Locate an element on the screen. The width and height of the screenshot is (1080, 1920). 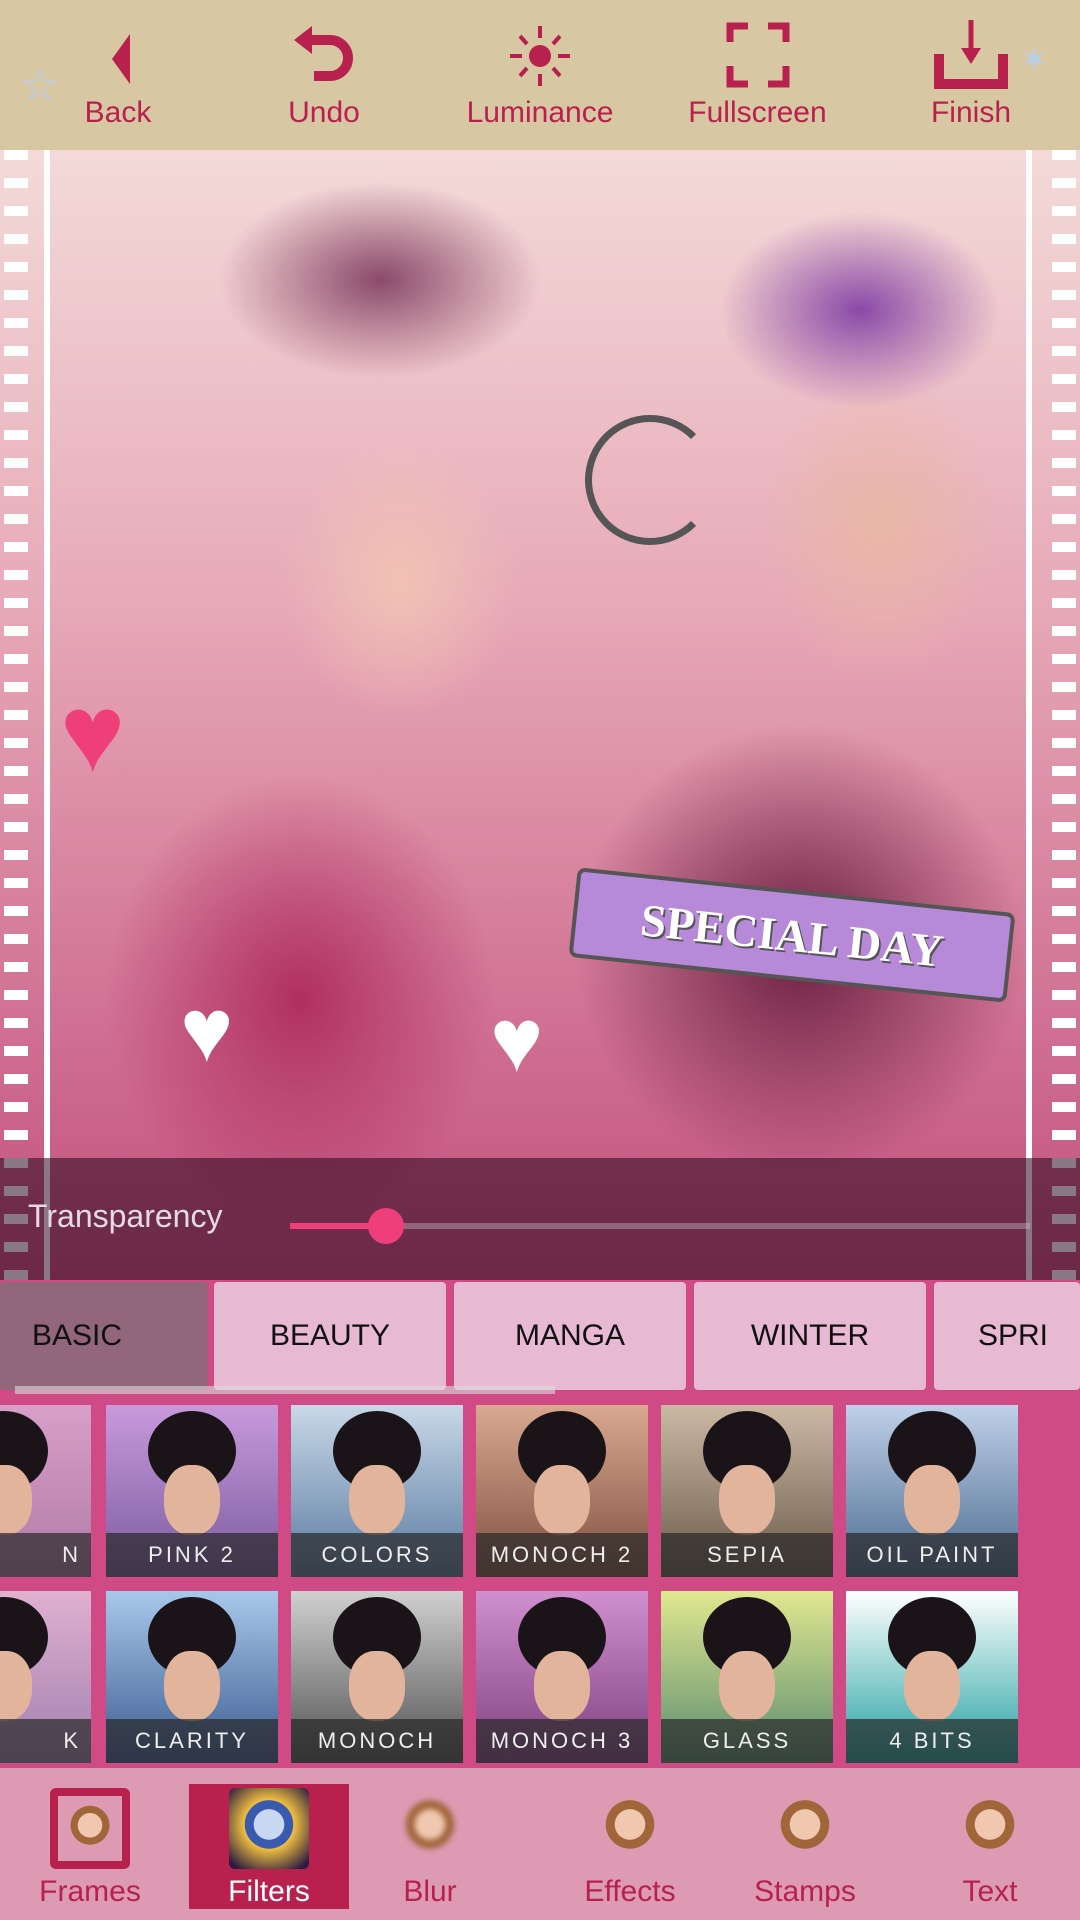
back-icon is located at coordinates (121, 59).